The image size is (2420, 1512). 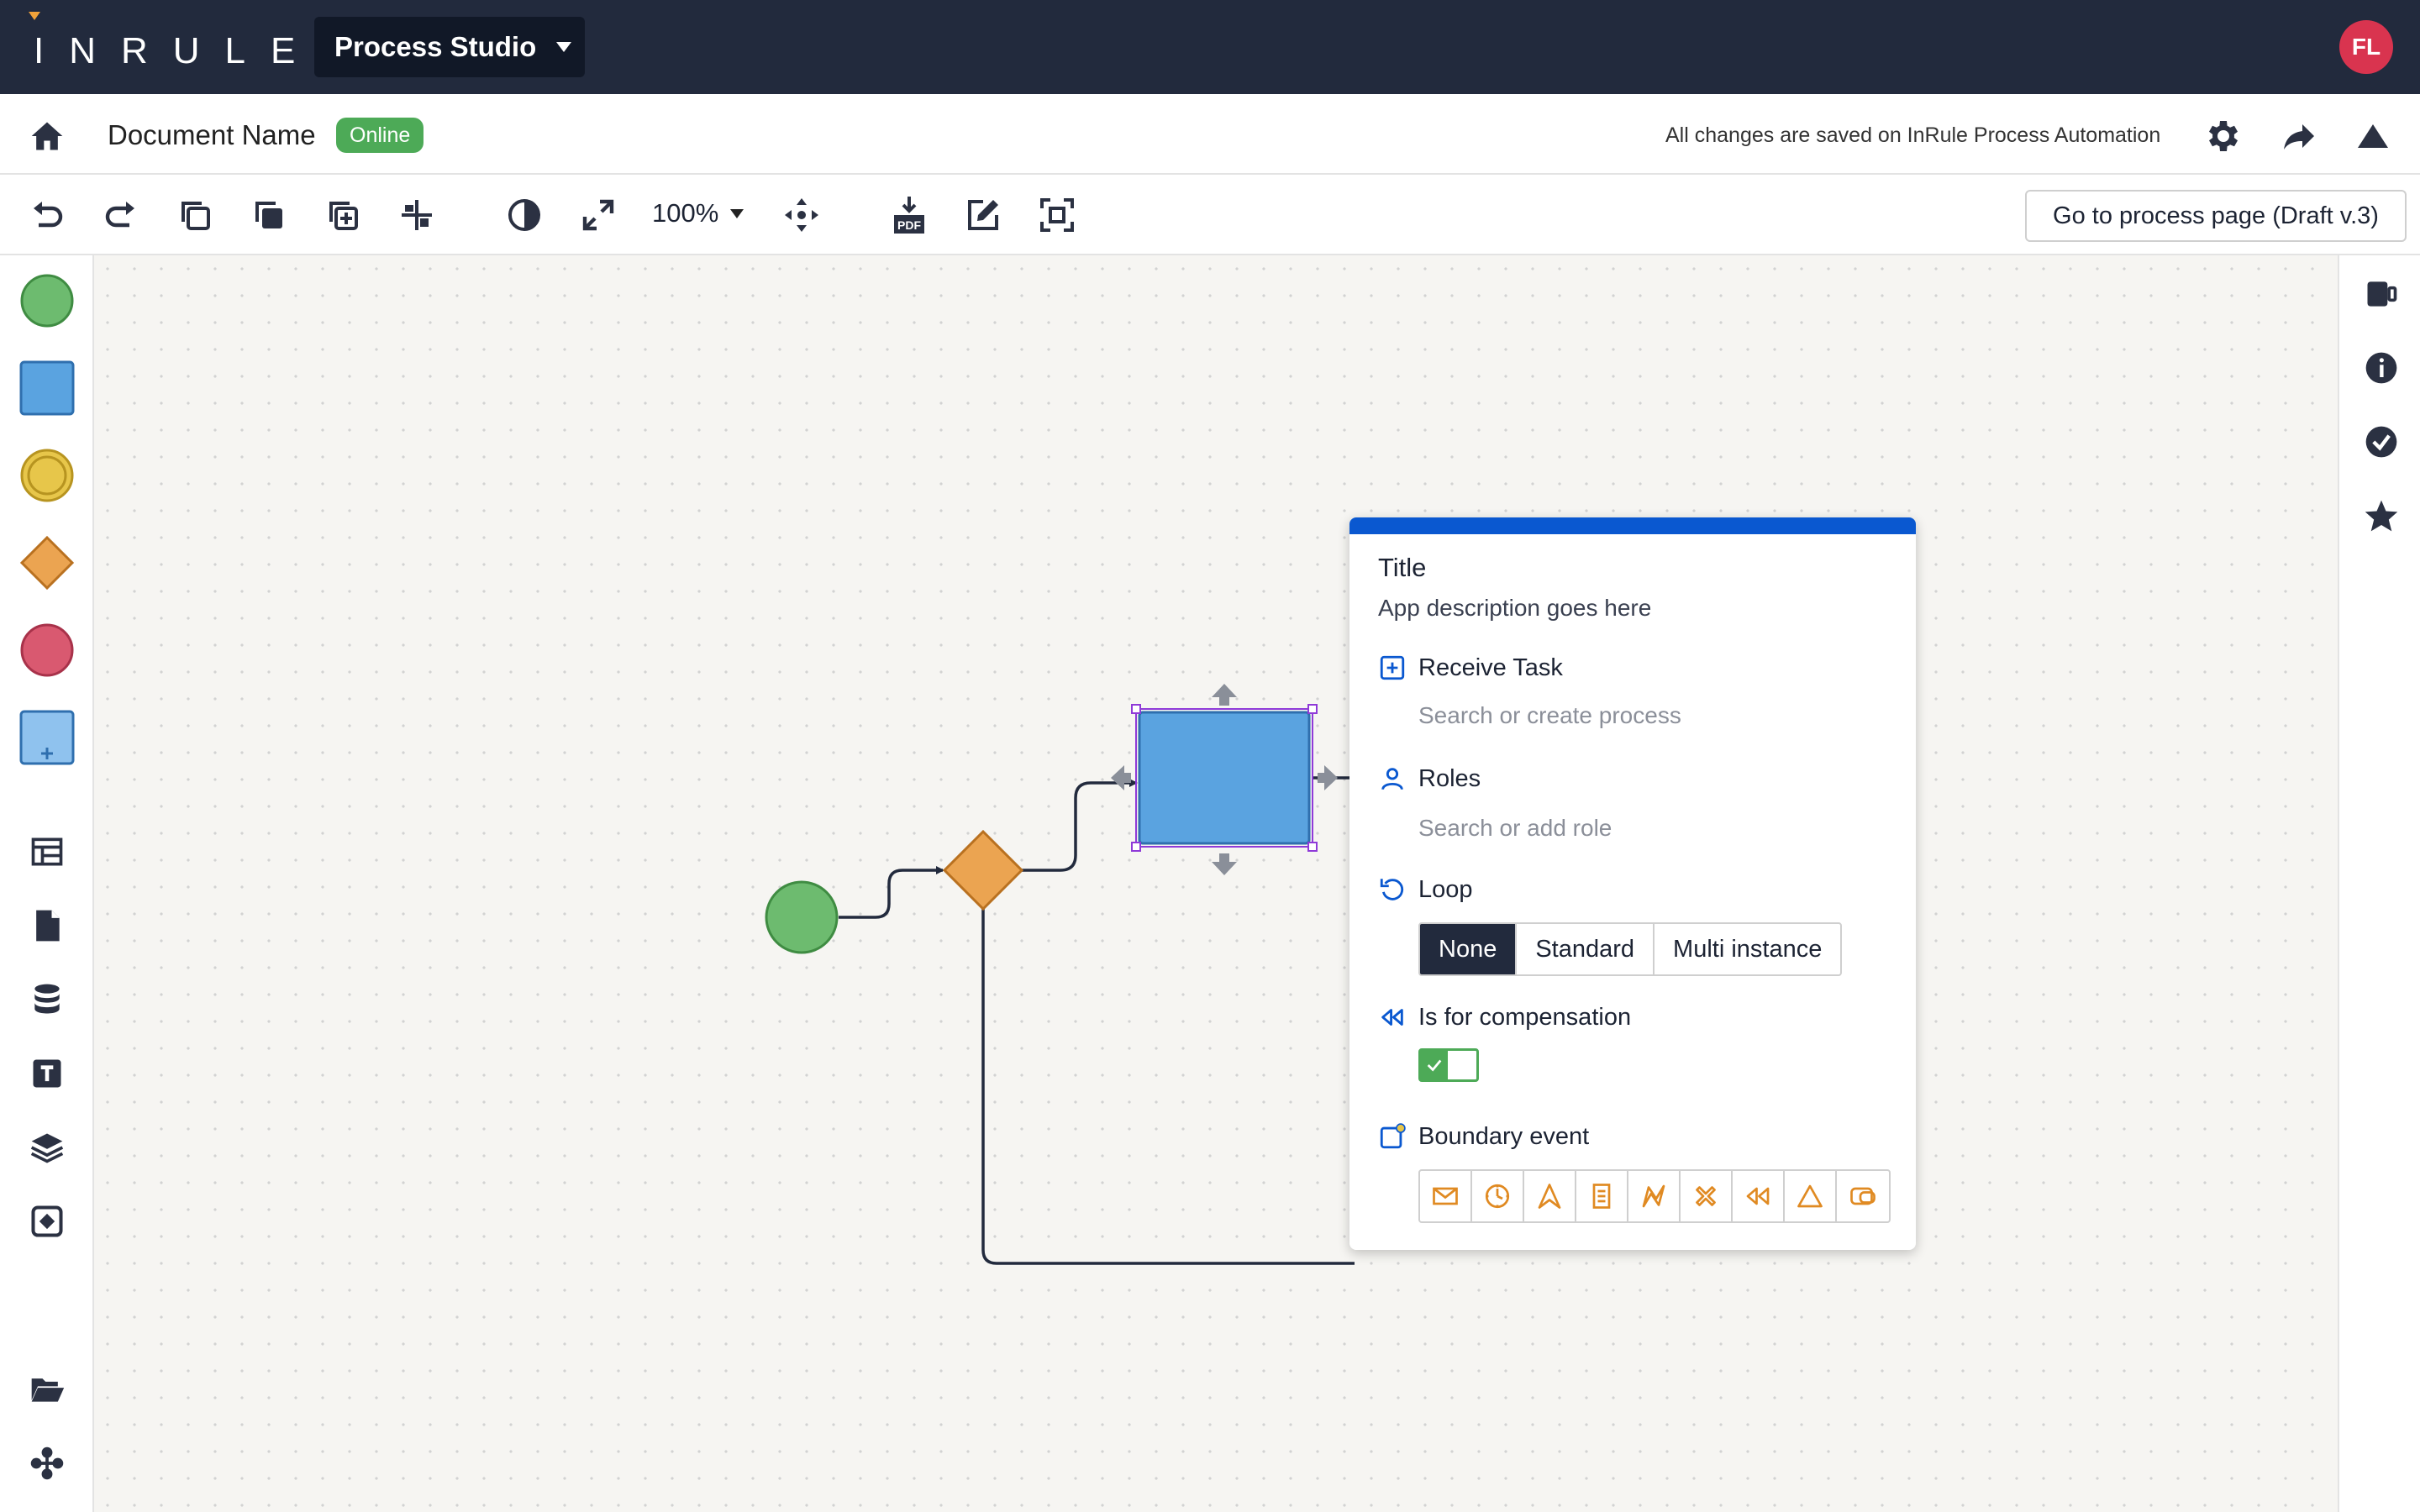 I want to click on undo-icon, so click(x=47, y=215).